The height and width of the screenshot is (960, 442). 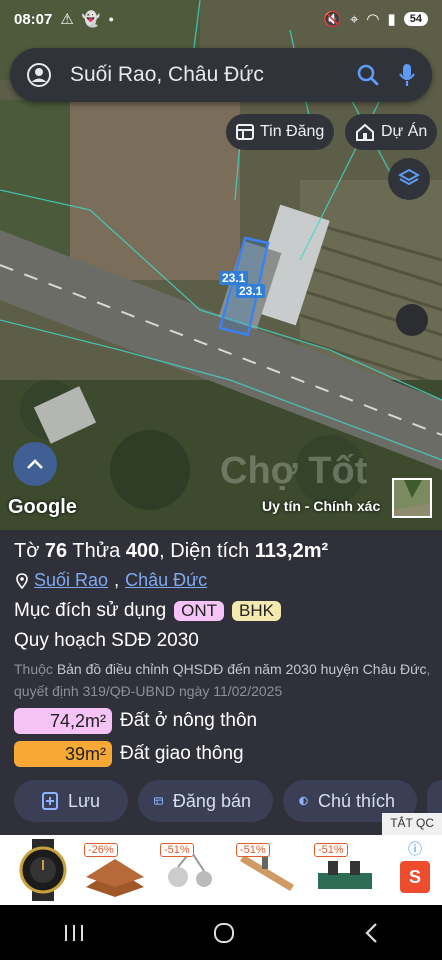 What do you see at coordinates (27, 551) in the screenshot?
I see `sheet-label: Tờ` at bounding box center [27, 551].